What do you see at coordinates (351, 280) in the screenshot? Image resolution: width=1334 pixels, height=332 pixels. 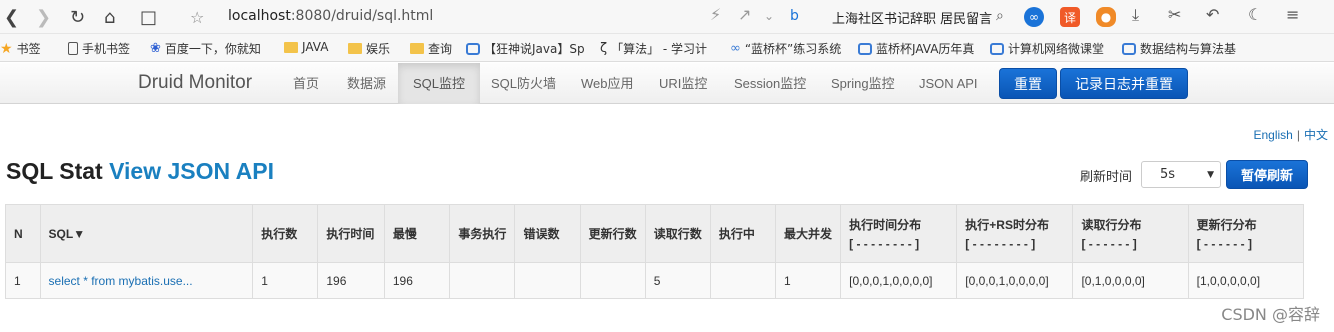 I see `col-exec-time-cell: 196` at bounding box center [351, 280].